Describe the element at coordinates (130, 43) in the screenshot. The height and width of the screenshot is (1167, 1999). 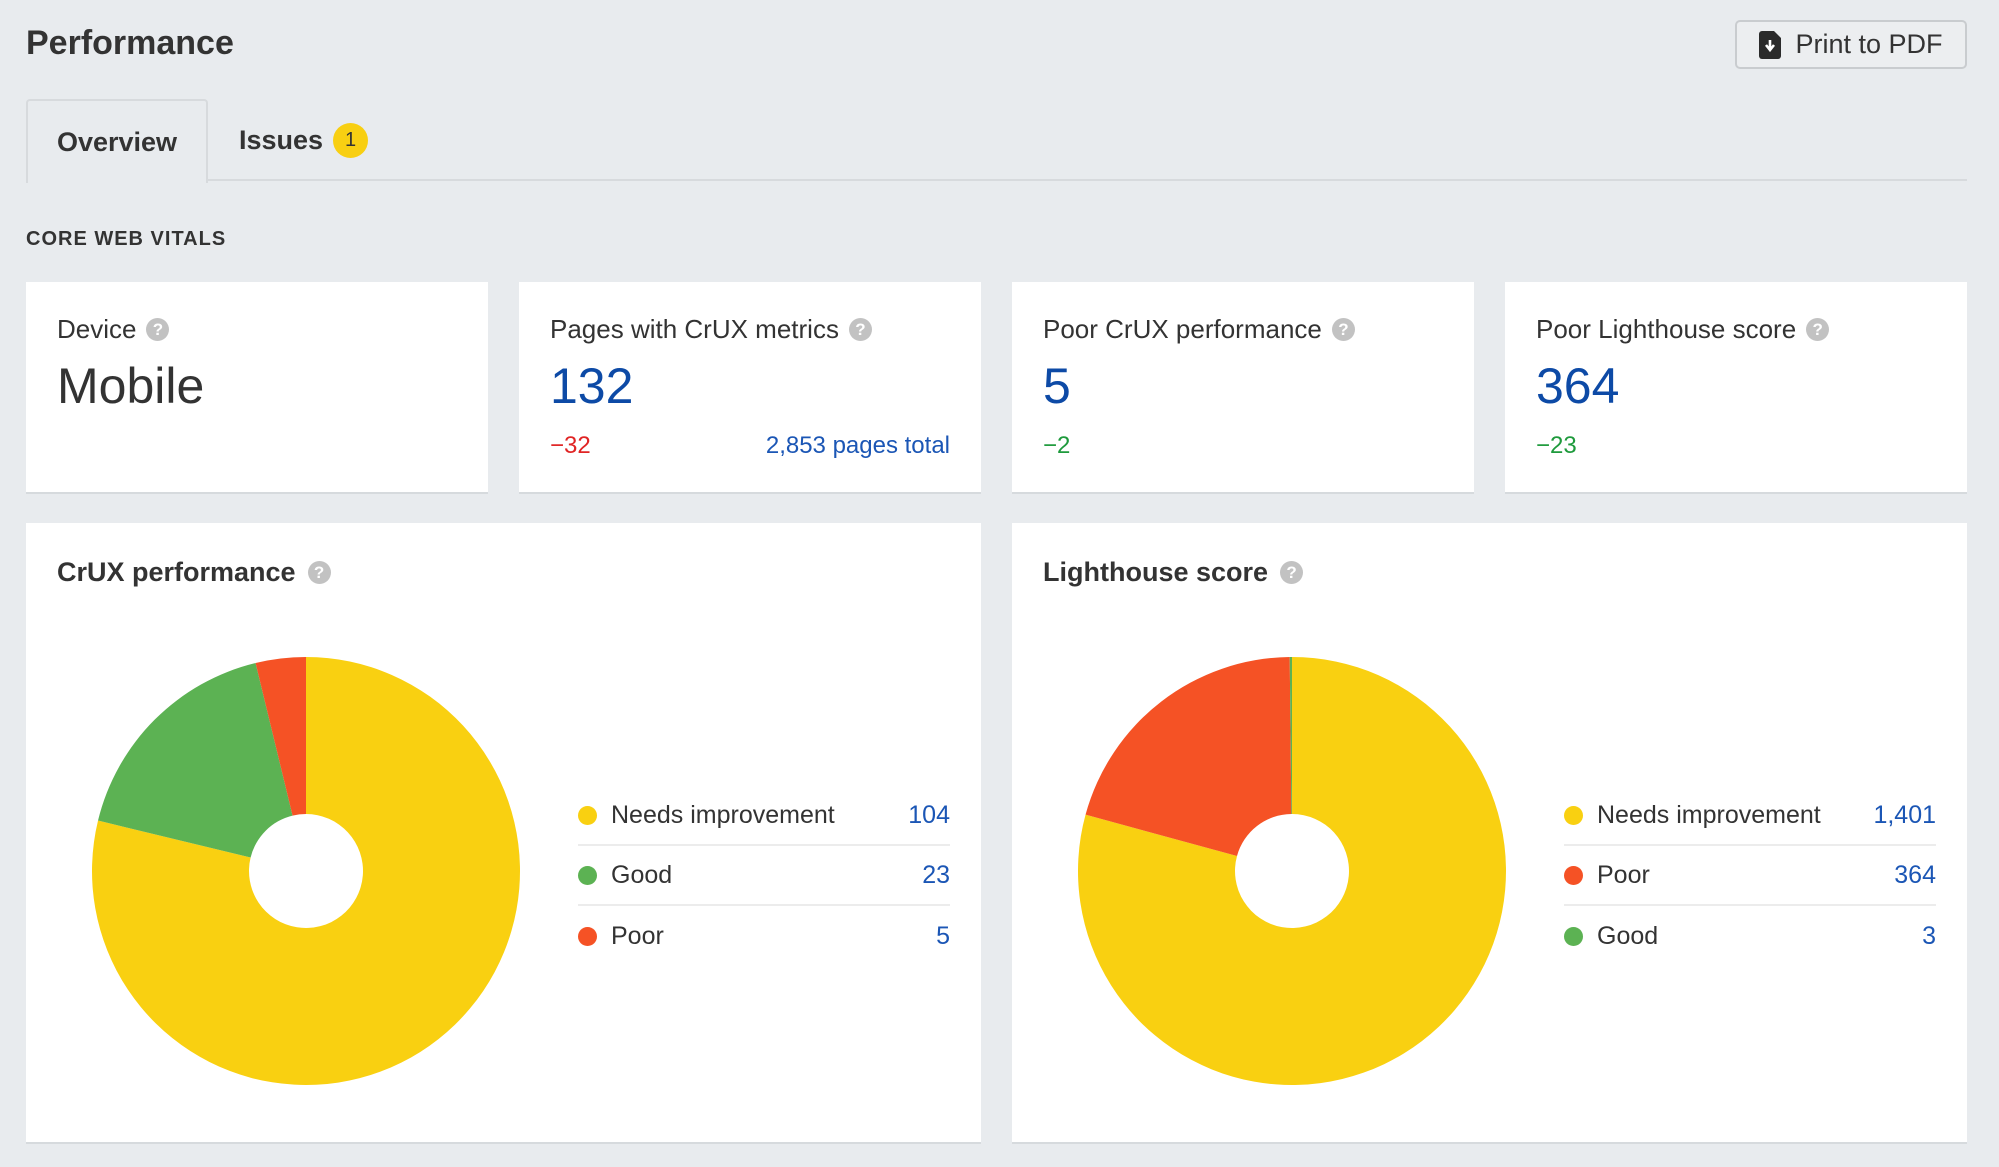
I see `page-title: Performance` at that location.